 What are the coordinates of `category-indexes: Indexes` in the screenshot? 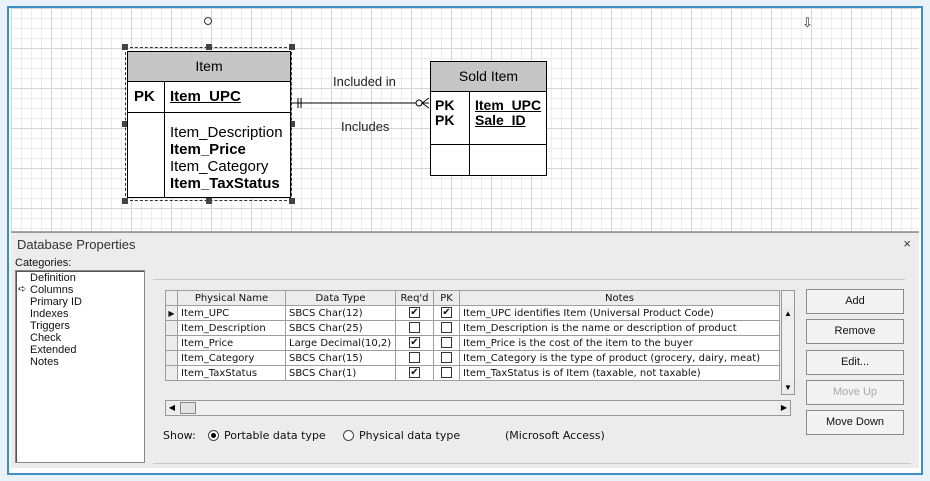 It's located at (80, 314).